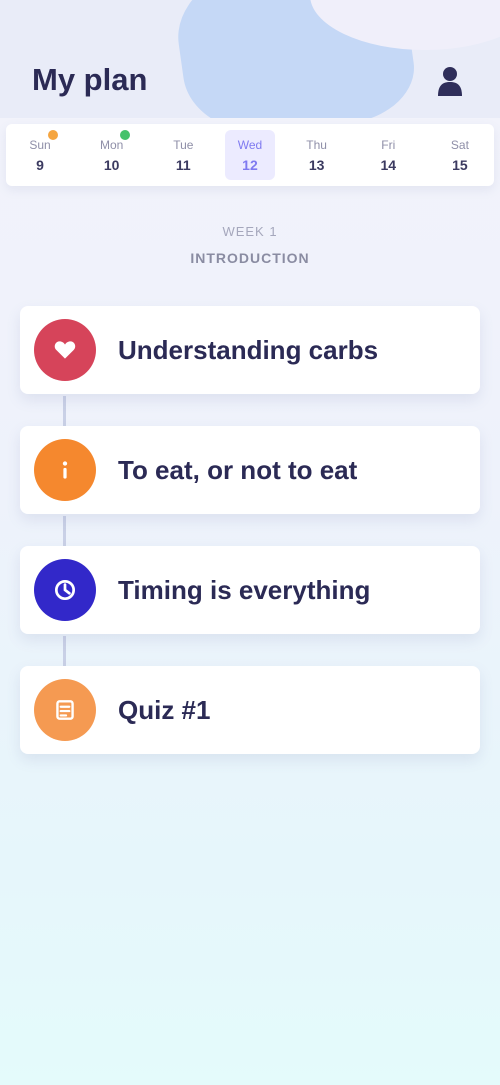 The height and width of the screenshot is (1085, 500). What do you see at coordinates (40, 155) in the screenshot?
I see `day-sun: Sun 9` at bounding box center [40, 155].